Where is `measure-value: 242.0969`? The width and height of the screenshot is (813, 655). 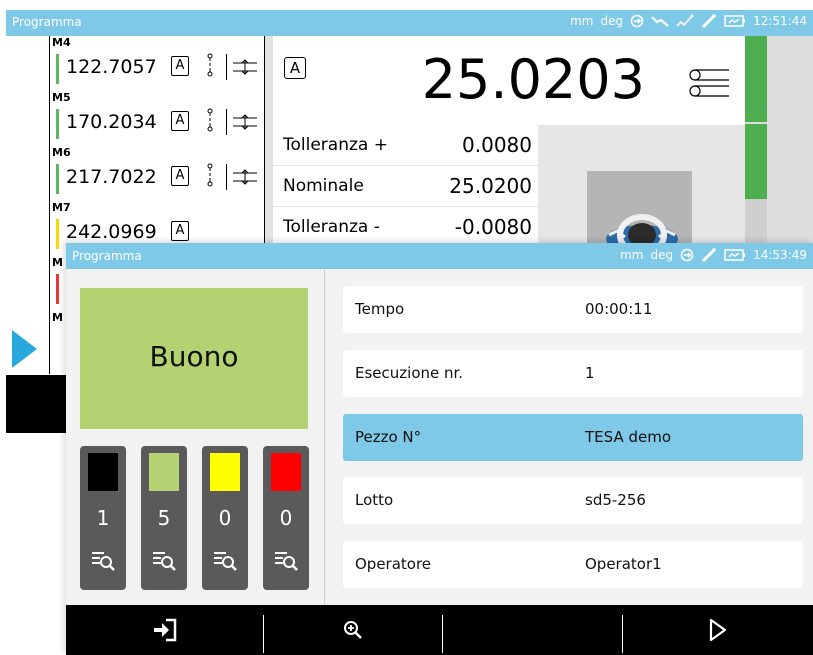
measure-value: 242.0969 is located at coordinates (111, 232).